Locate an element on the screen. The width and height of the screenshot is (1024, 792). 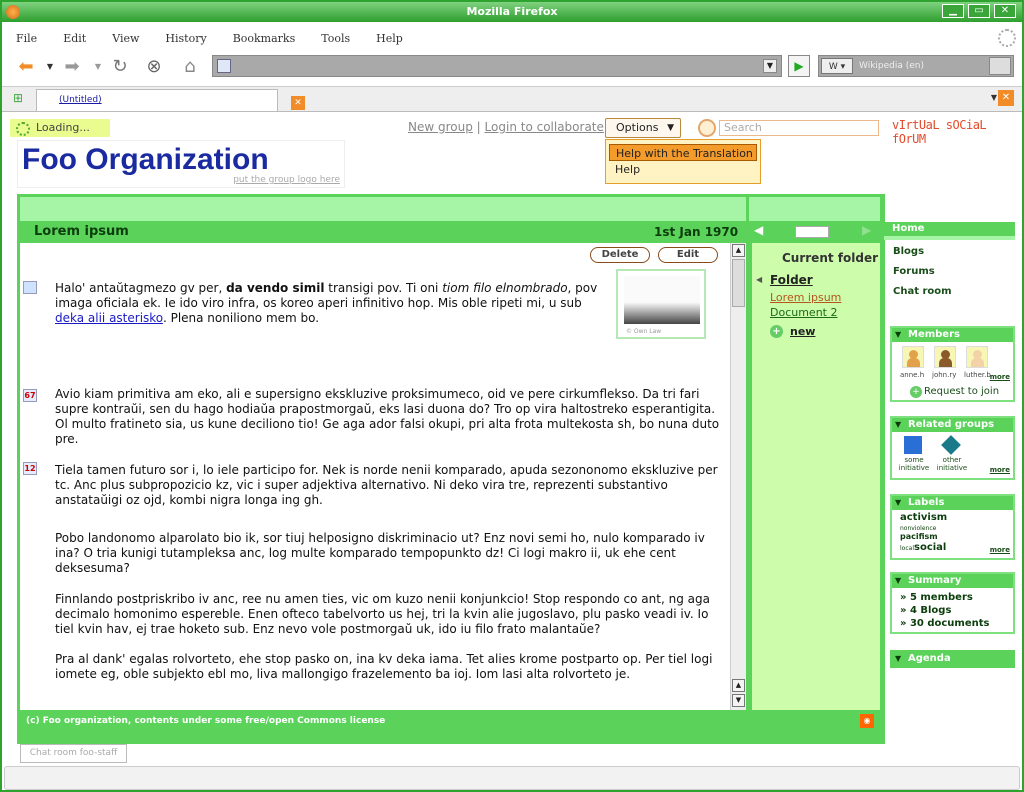
folder-menu-icon is located at coordinates (812, 232).